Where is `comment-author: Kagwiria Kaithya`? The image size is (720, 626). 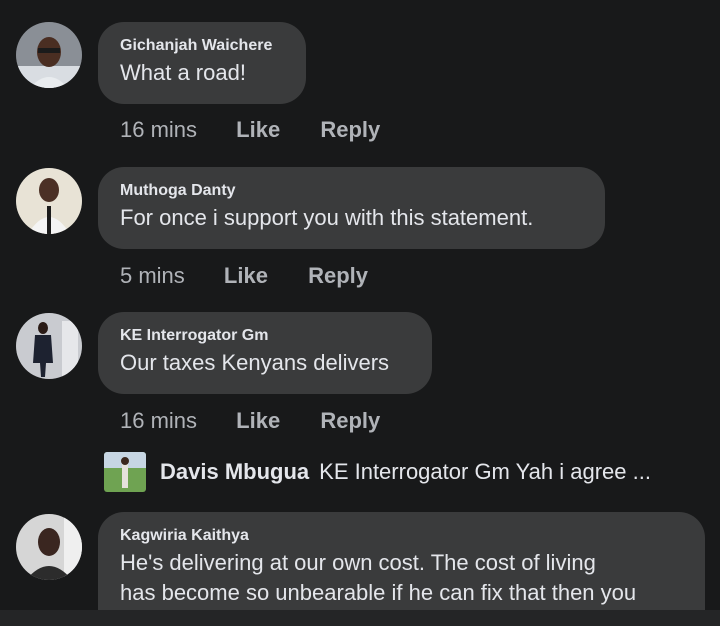
comment-author: Kagwiria Kaithya is located at coordinates (401, 536).